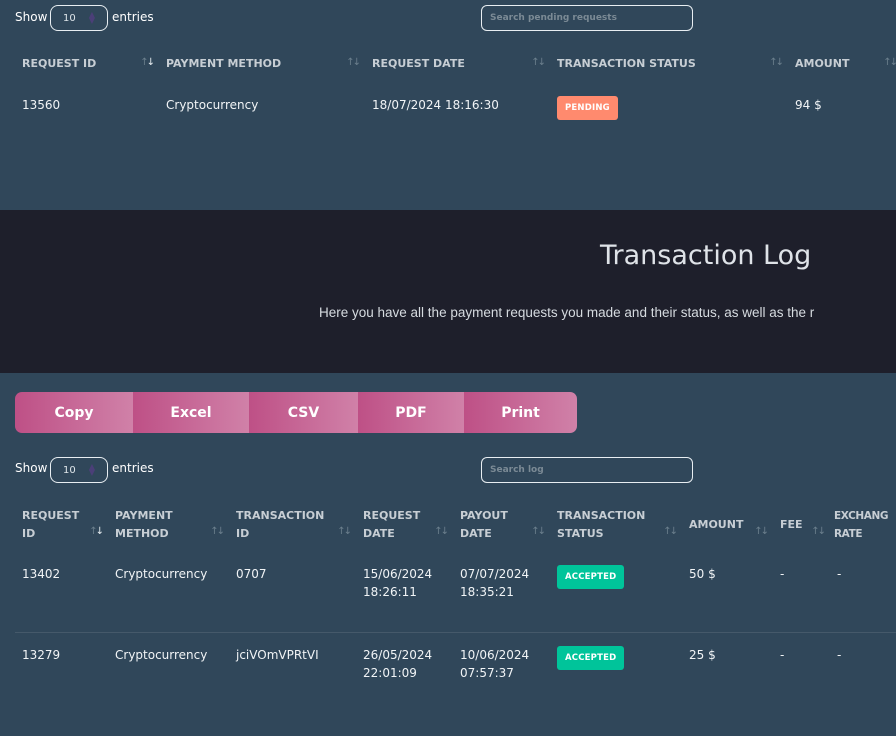 The height and width of the screenshot is (736, 896). What do you see at coordinates (191, 412) in the screenshot?
I see `excel-button: Excel` at bounding box center [191, 412].